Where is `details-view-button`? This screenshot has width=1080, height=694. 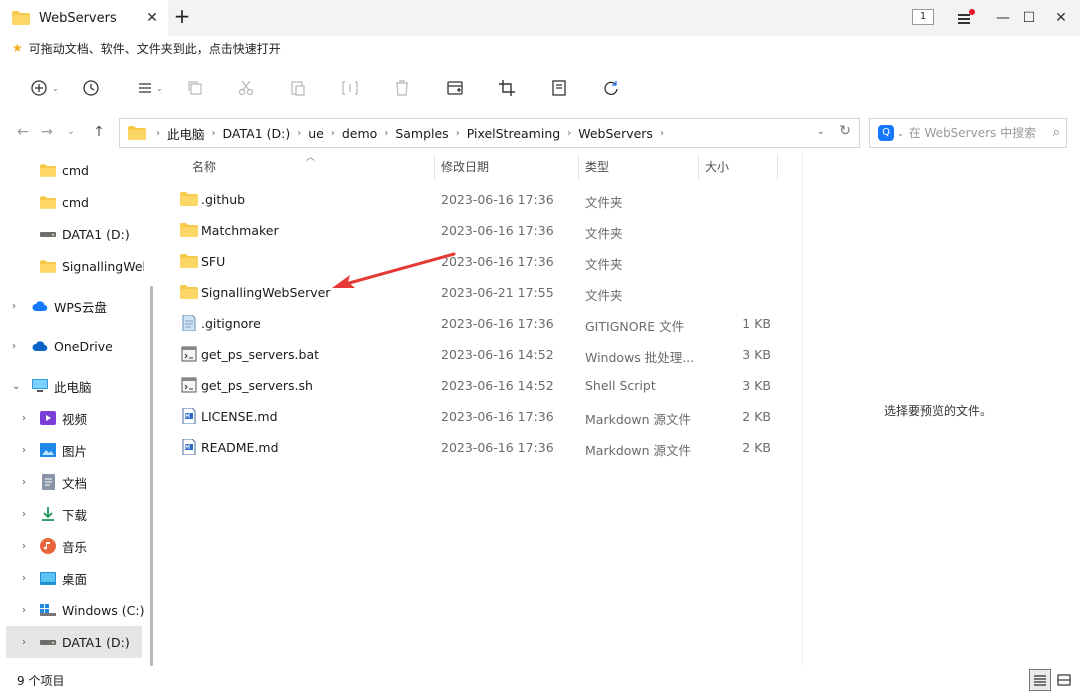 details-view-button is located at coordinates (1040, 680).